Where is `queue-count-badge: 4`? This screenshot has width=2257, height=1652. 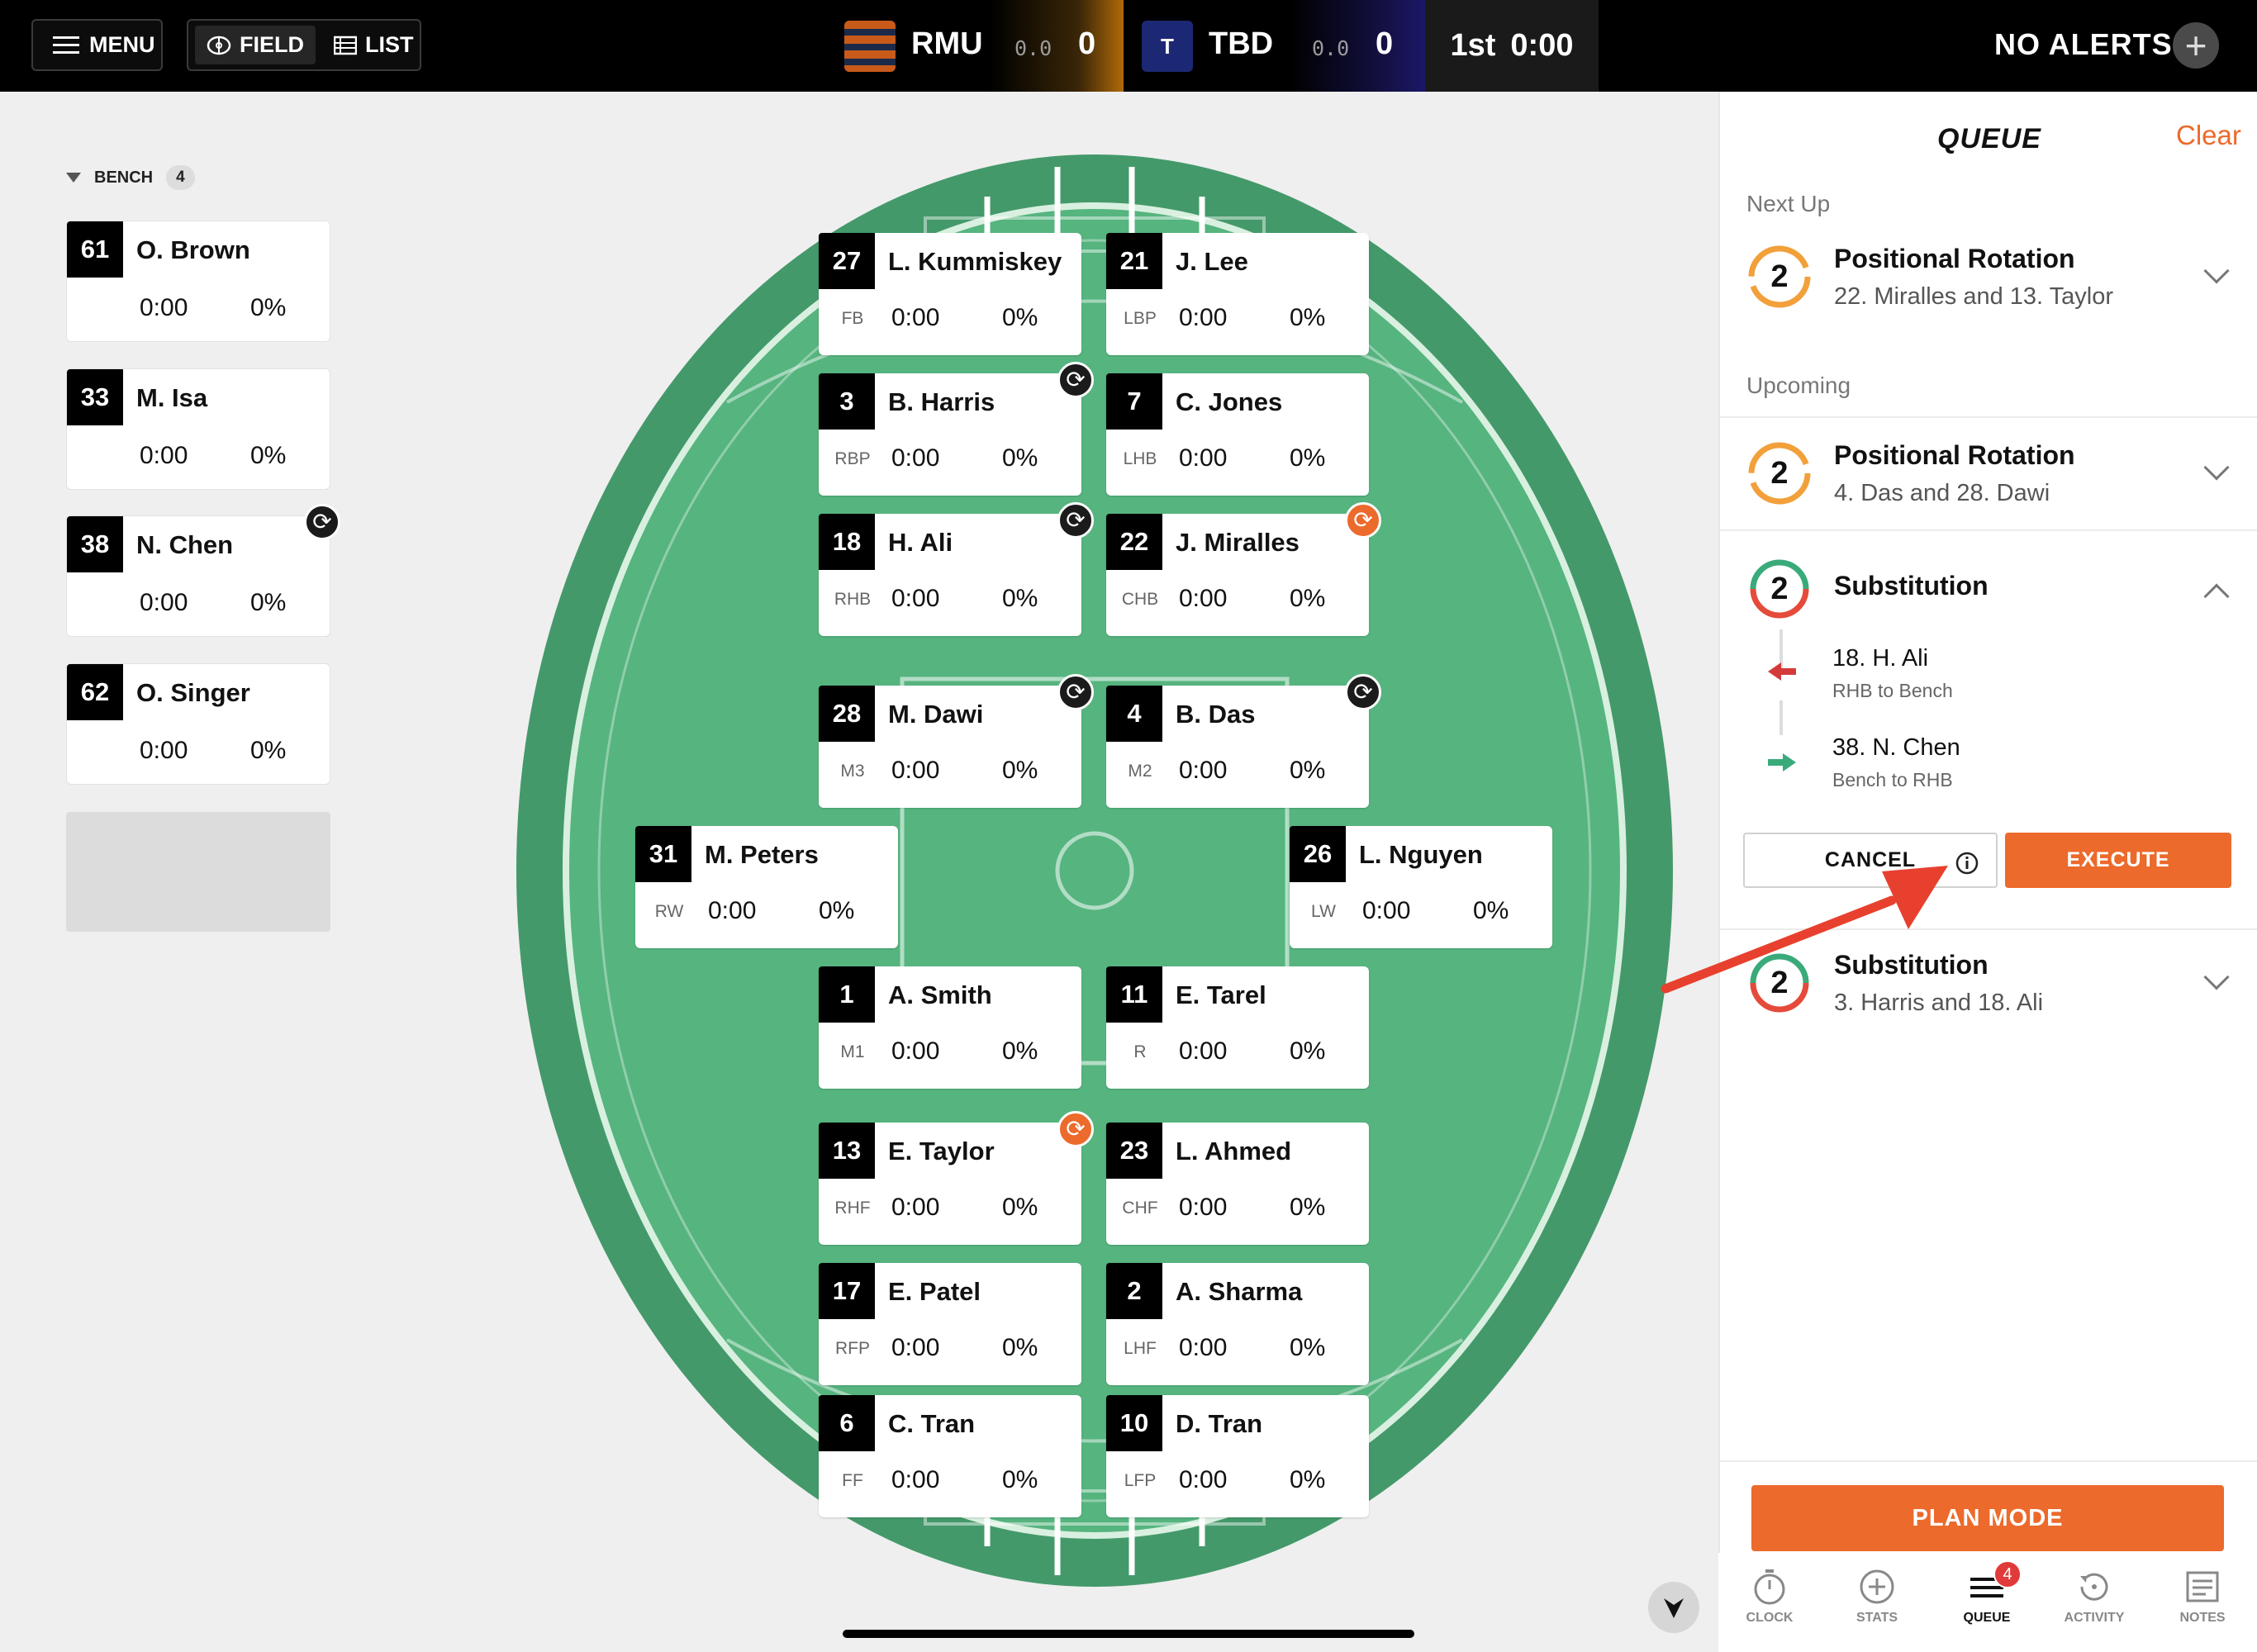
queue-count-badge: 4 is located at coordinates (2007, 1574).